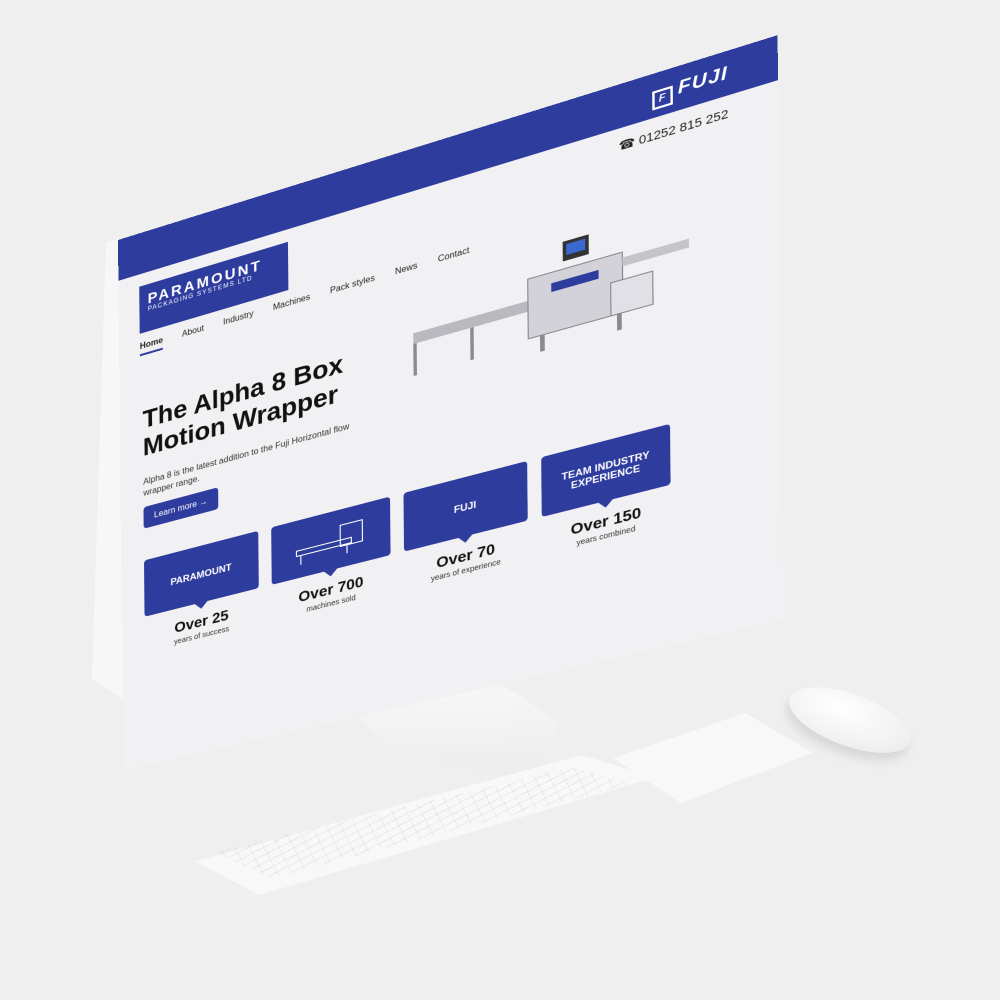 The height and width of the screenshot is (1000, 1000). Describe the element at coordinates (627, 145) in the screenshot. I see `phone-icon: ☎` at that location.